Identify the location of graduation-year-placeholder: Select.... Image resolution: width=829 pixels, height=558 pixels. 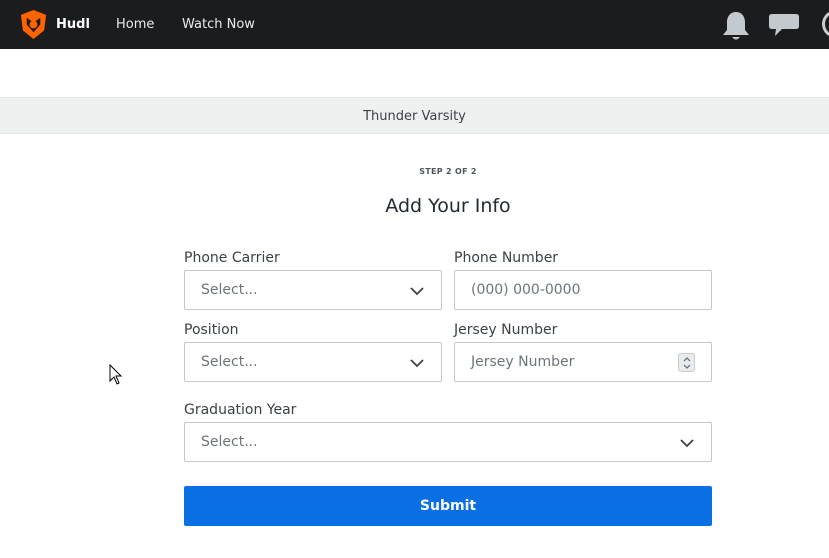
(229, 442).